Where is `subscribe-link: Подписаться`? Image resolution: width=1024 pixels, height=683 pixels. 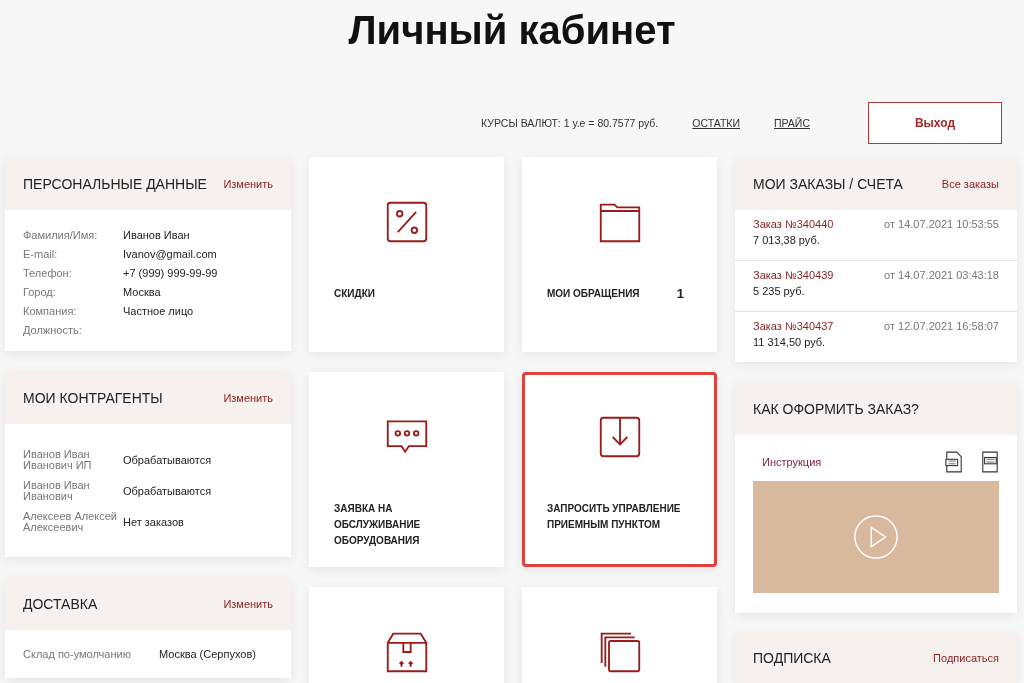 subscribe-link: Подписаться is located at coordinates (966, 658).